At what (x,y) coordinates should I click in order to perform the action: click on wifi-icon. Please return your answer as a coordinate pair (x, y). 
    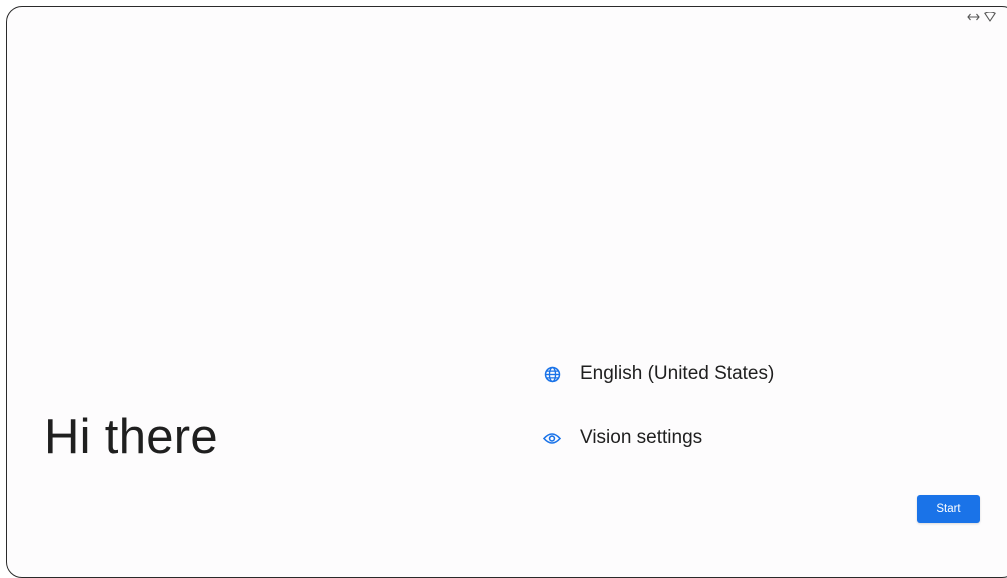
    Looking at the image, I should click on (990, 17).